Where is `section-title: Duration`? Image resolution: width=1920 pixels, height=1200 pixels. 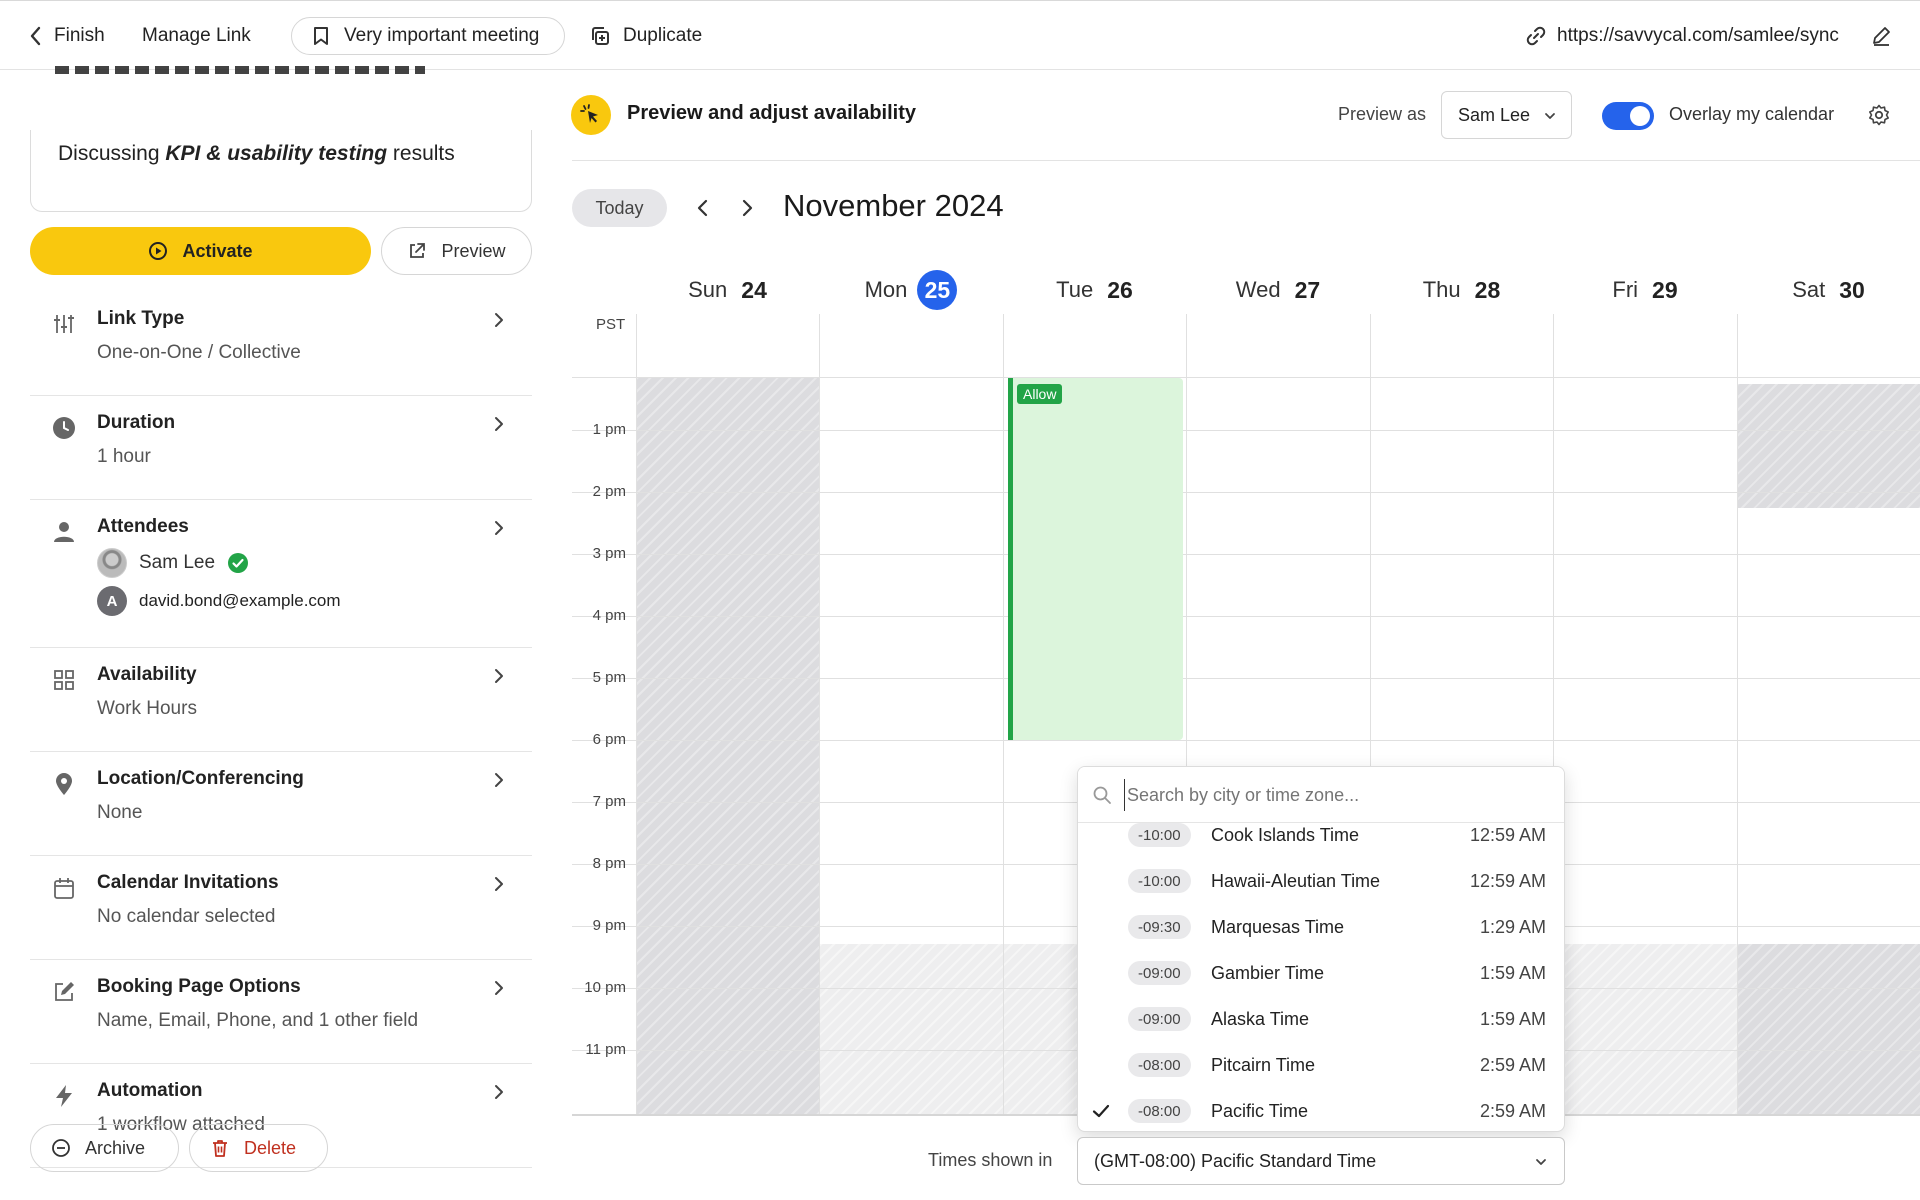 section-title: Duration is located at coordinates (136, 422).